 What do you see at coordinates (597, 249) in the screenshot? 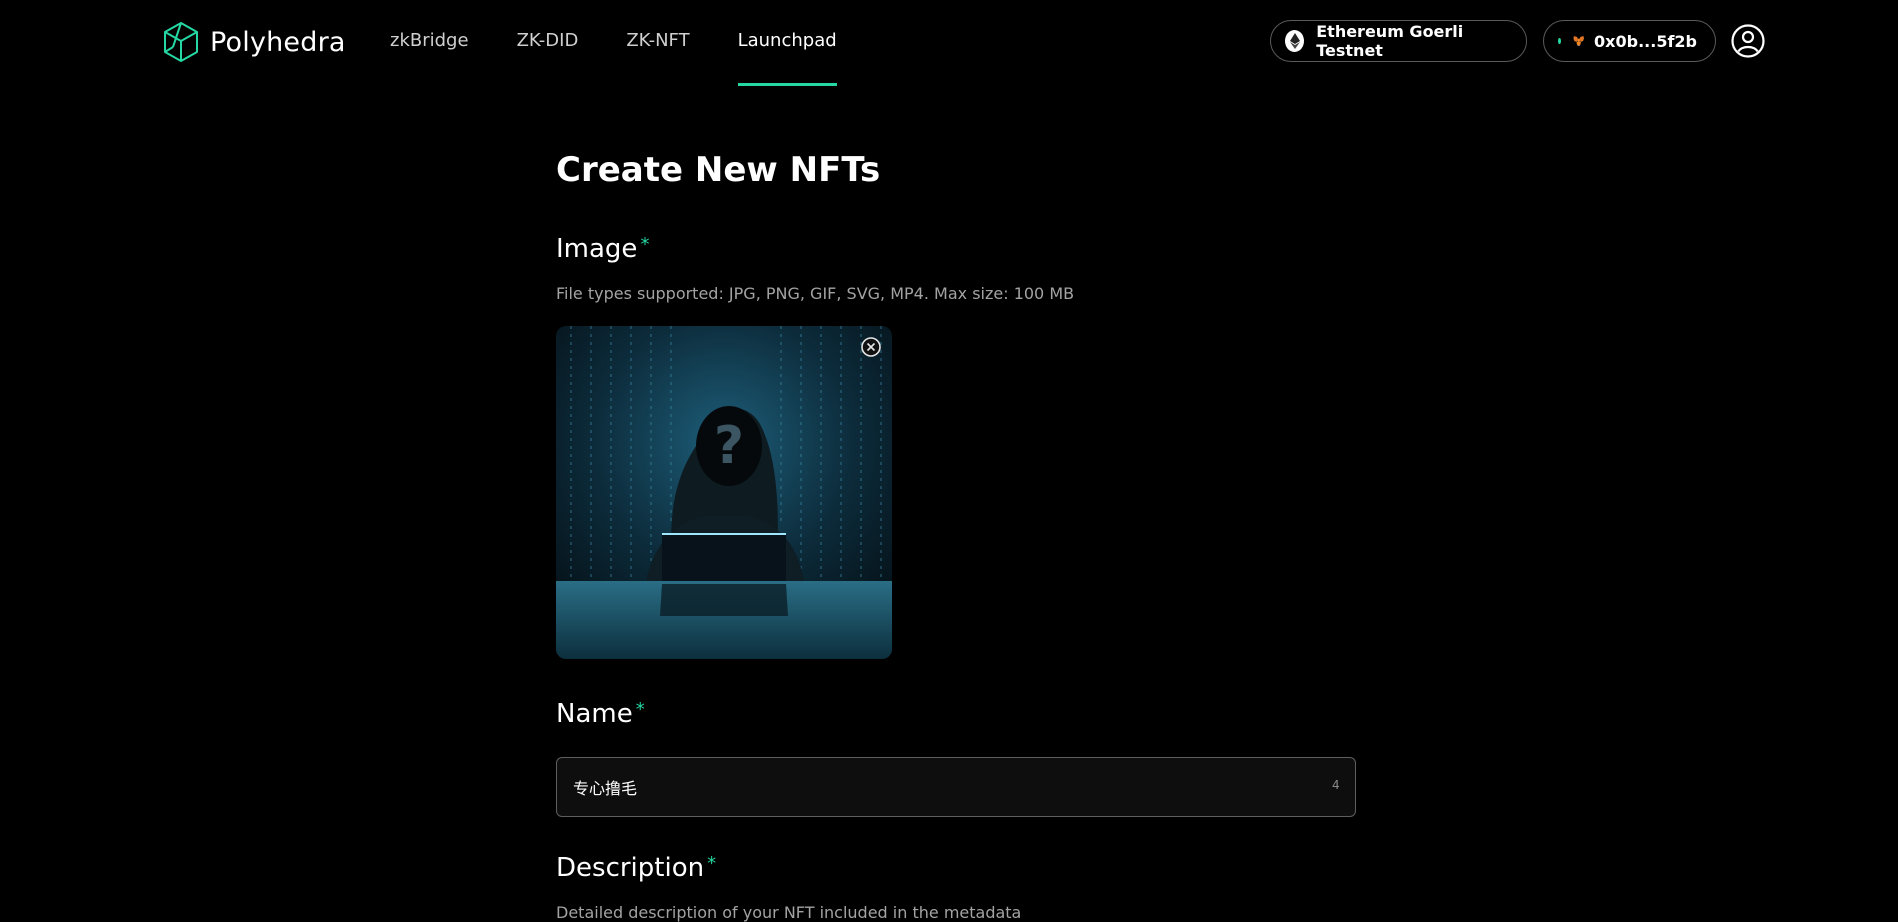
I see `image-label: Image` at bounding box center [597, 249].